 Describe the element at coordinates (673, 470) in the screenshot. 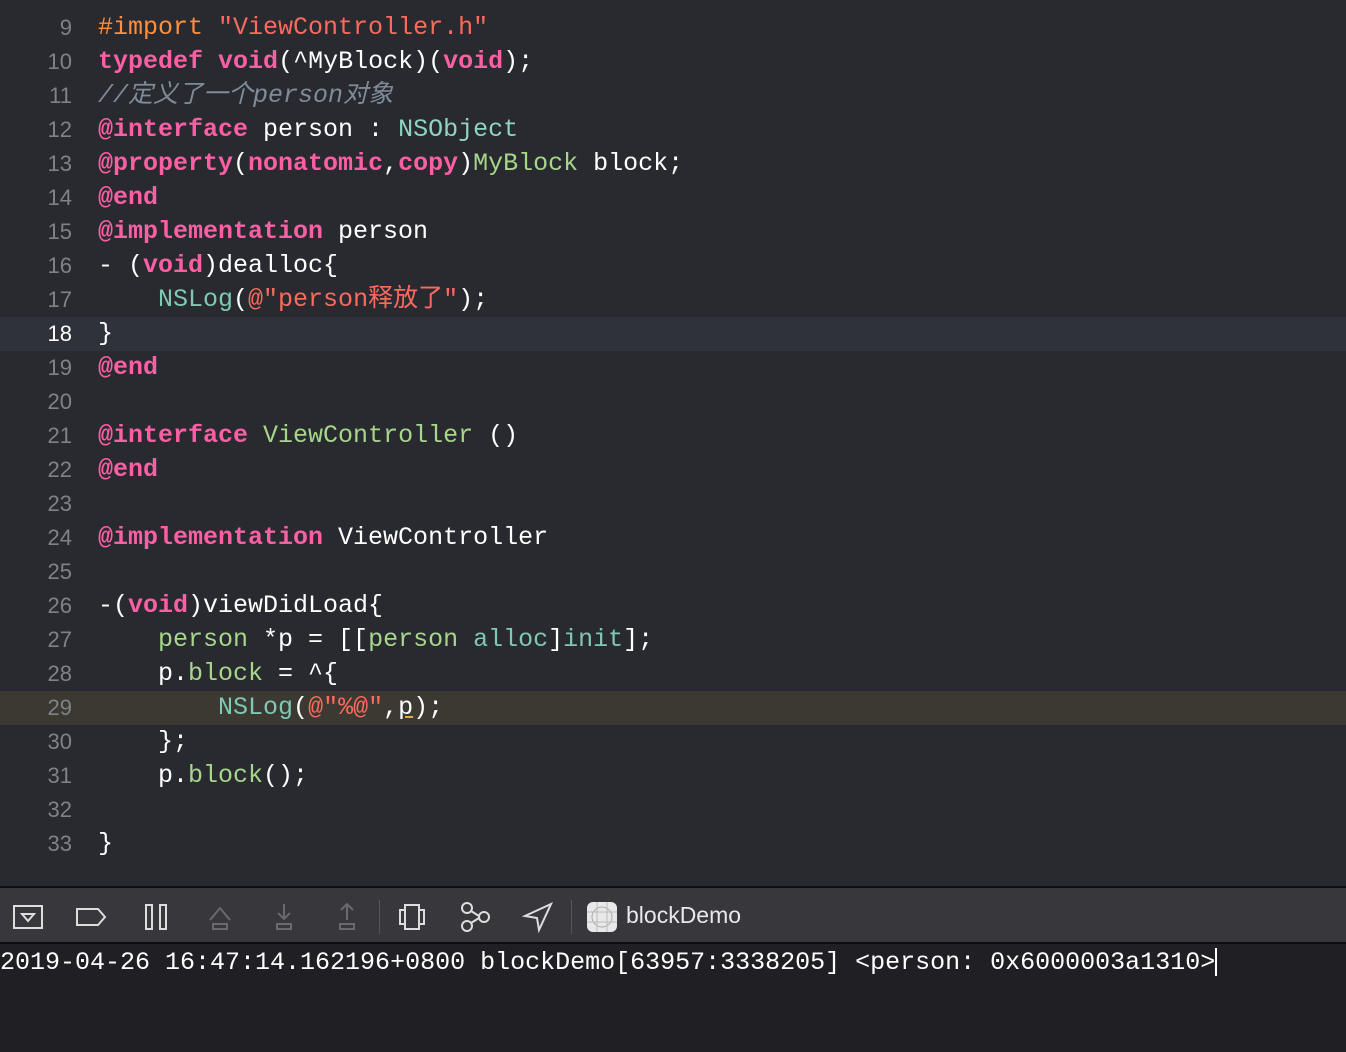

I see `code-line: 22 @end` at that location.